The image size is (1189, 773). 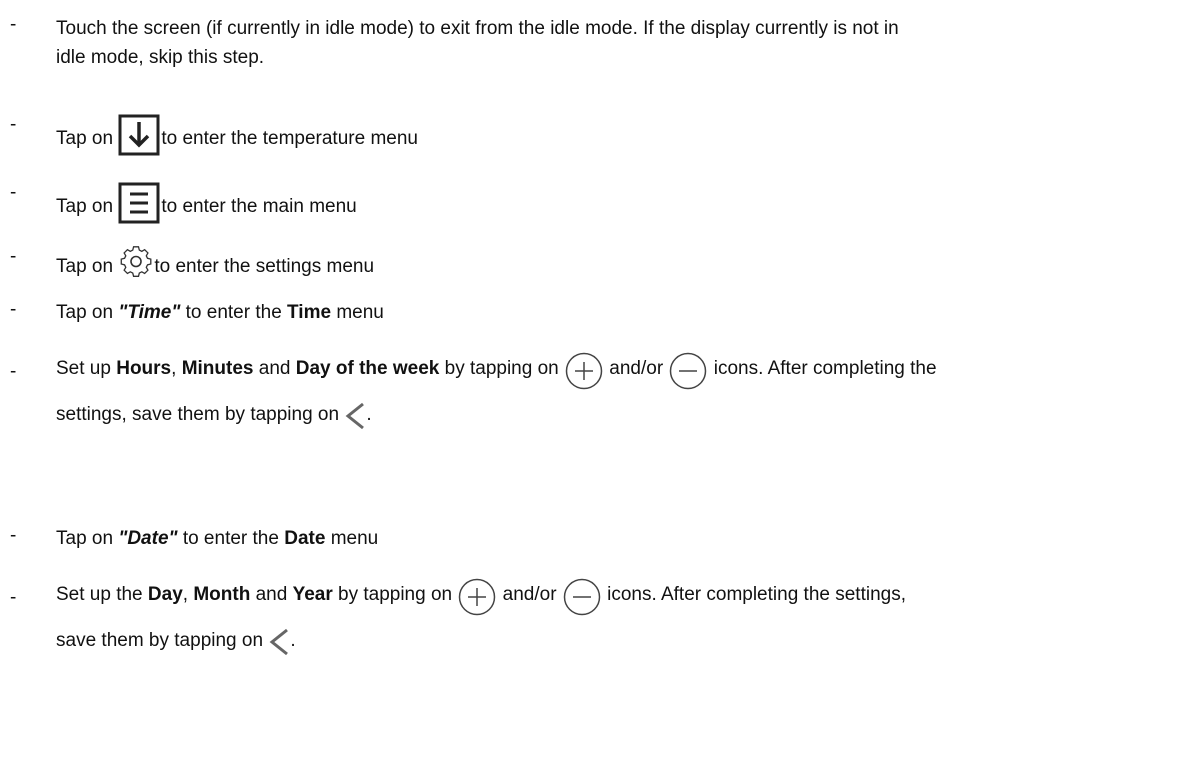 What do you see at coordinates (305, 538) in the screenshot?
I see `date-menu-name: Date` at bounding box center [305, 538].